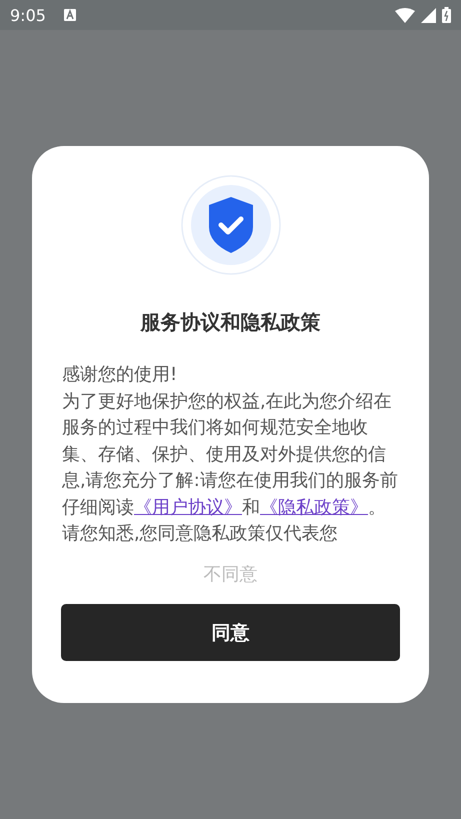  What do you see at coordinates (230, 225) in the screenshot?
I see `shield-check-icon` at bounding box center [230, 225].